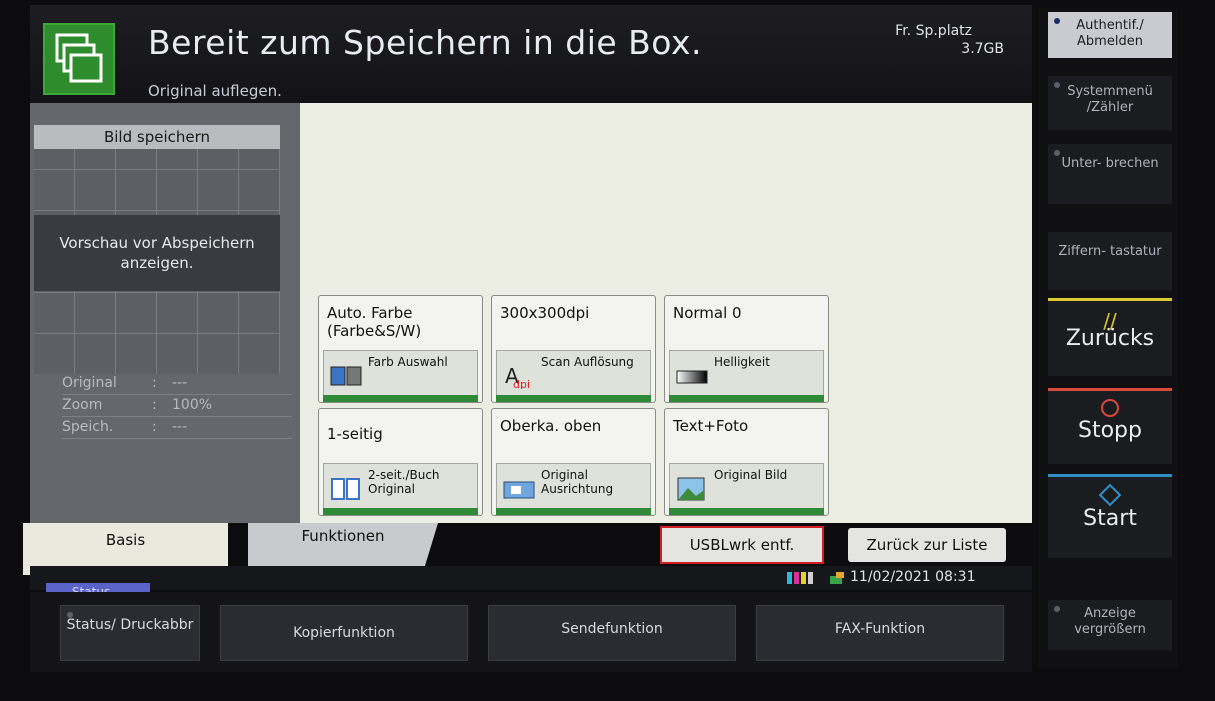 The height and width of the screenshot is (701, 1215). Describe the element at coordinates (400, 374) in the screenshot. I see `tile-label-box: Farb Auswahl` at that location.